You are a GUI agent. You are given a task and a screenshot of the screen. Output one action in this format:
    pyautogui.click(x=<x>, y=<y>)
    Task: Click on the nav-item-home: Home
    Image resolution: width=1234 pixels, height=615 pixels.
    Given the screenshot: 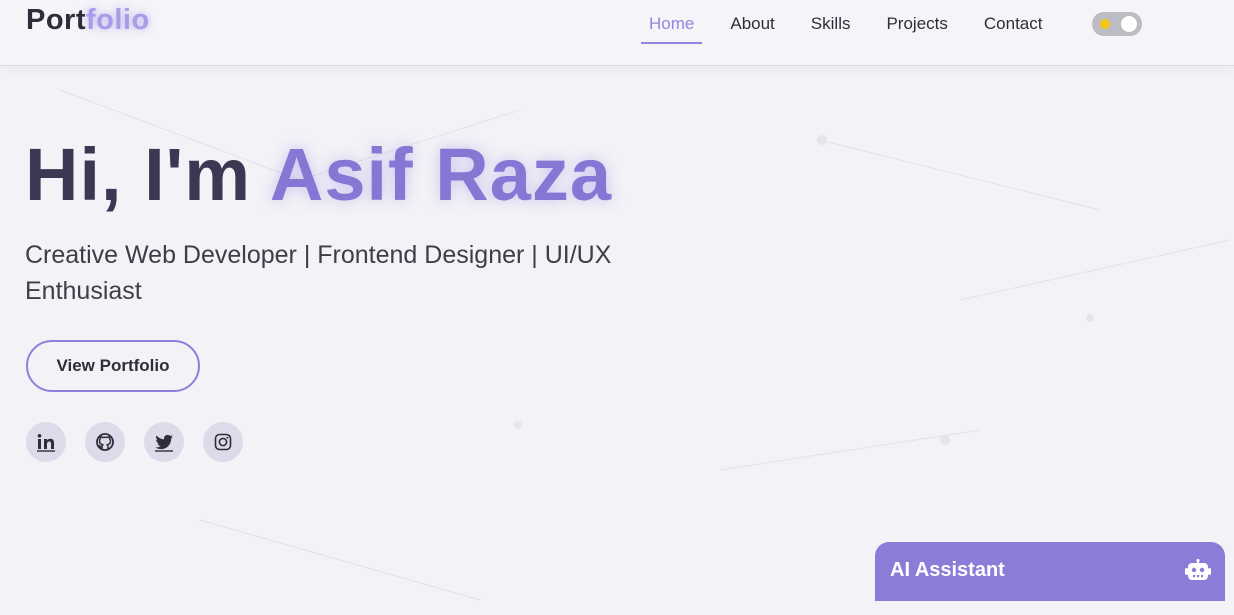 What is the action you would take?
    pyautogui.click(x=672, y=28)
    